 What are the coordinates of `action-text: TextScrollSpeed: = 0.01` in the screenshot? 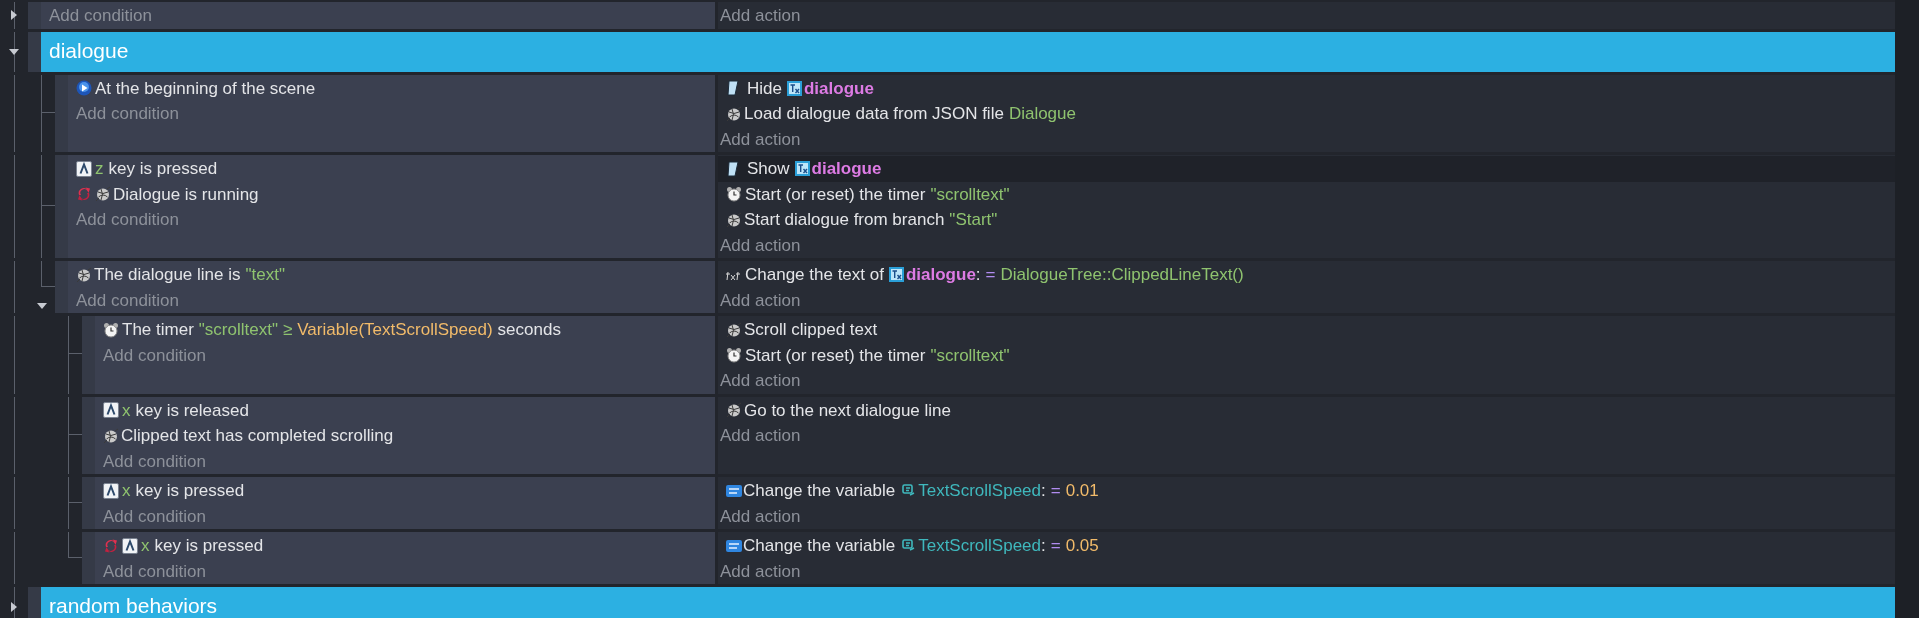 It's located at (1008, 491).